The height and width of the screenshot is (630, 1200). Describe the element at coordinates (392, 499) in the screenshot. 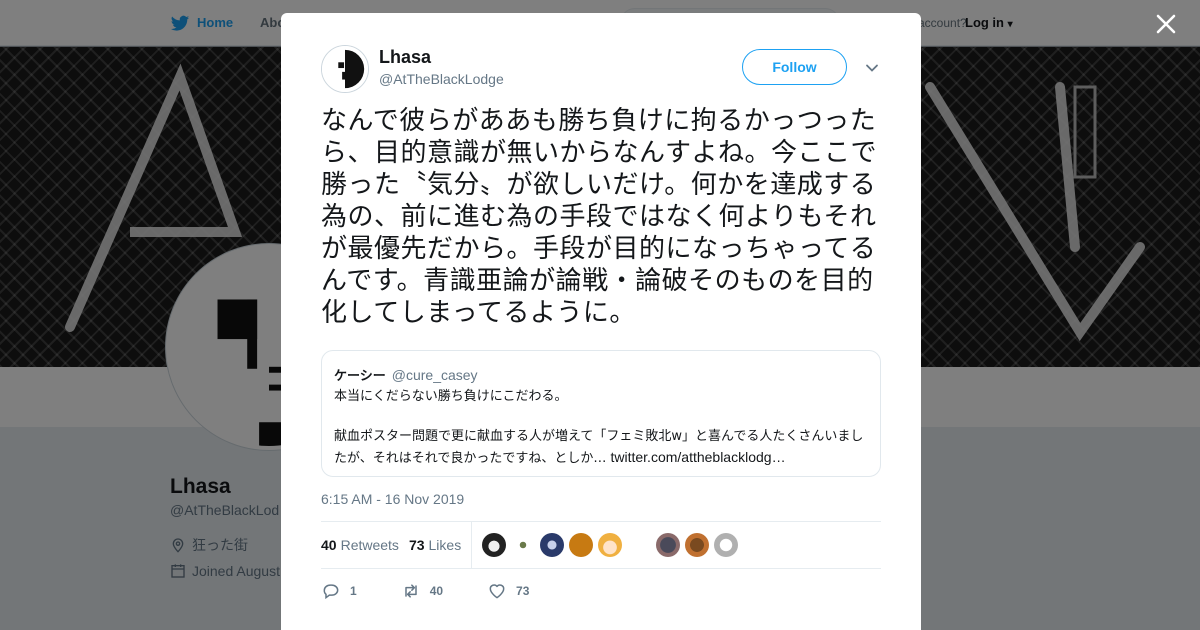

I see `tweet-timestamp: 6:15 AM - 16 Nov 2019` at that location.